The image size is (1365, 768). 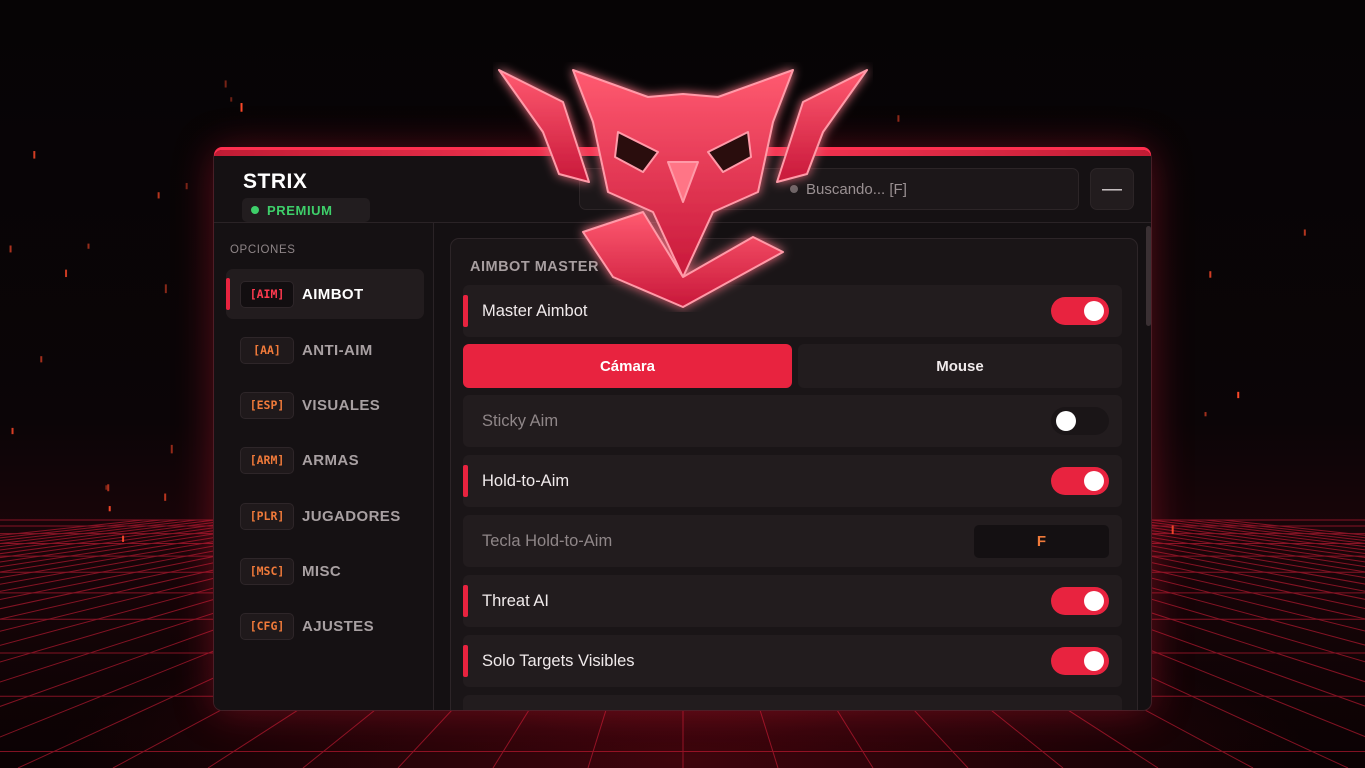 What do you see at coordinates (792, 421) in the screenshot?
I see `row-sticky-aim: Sticky Aim` at bounding box center [792, 421].